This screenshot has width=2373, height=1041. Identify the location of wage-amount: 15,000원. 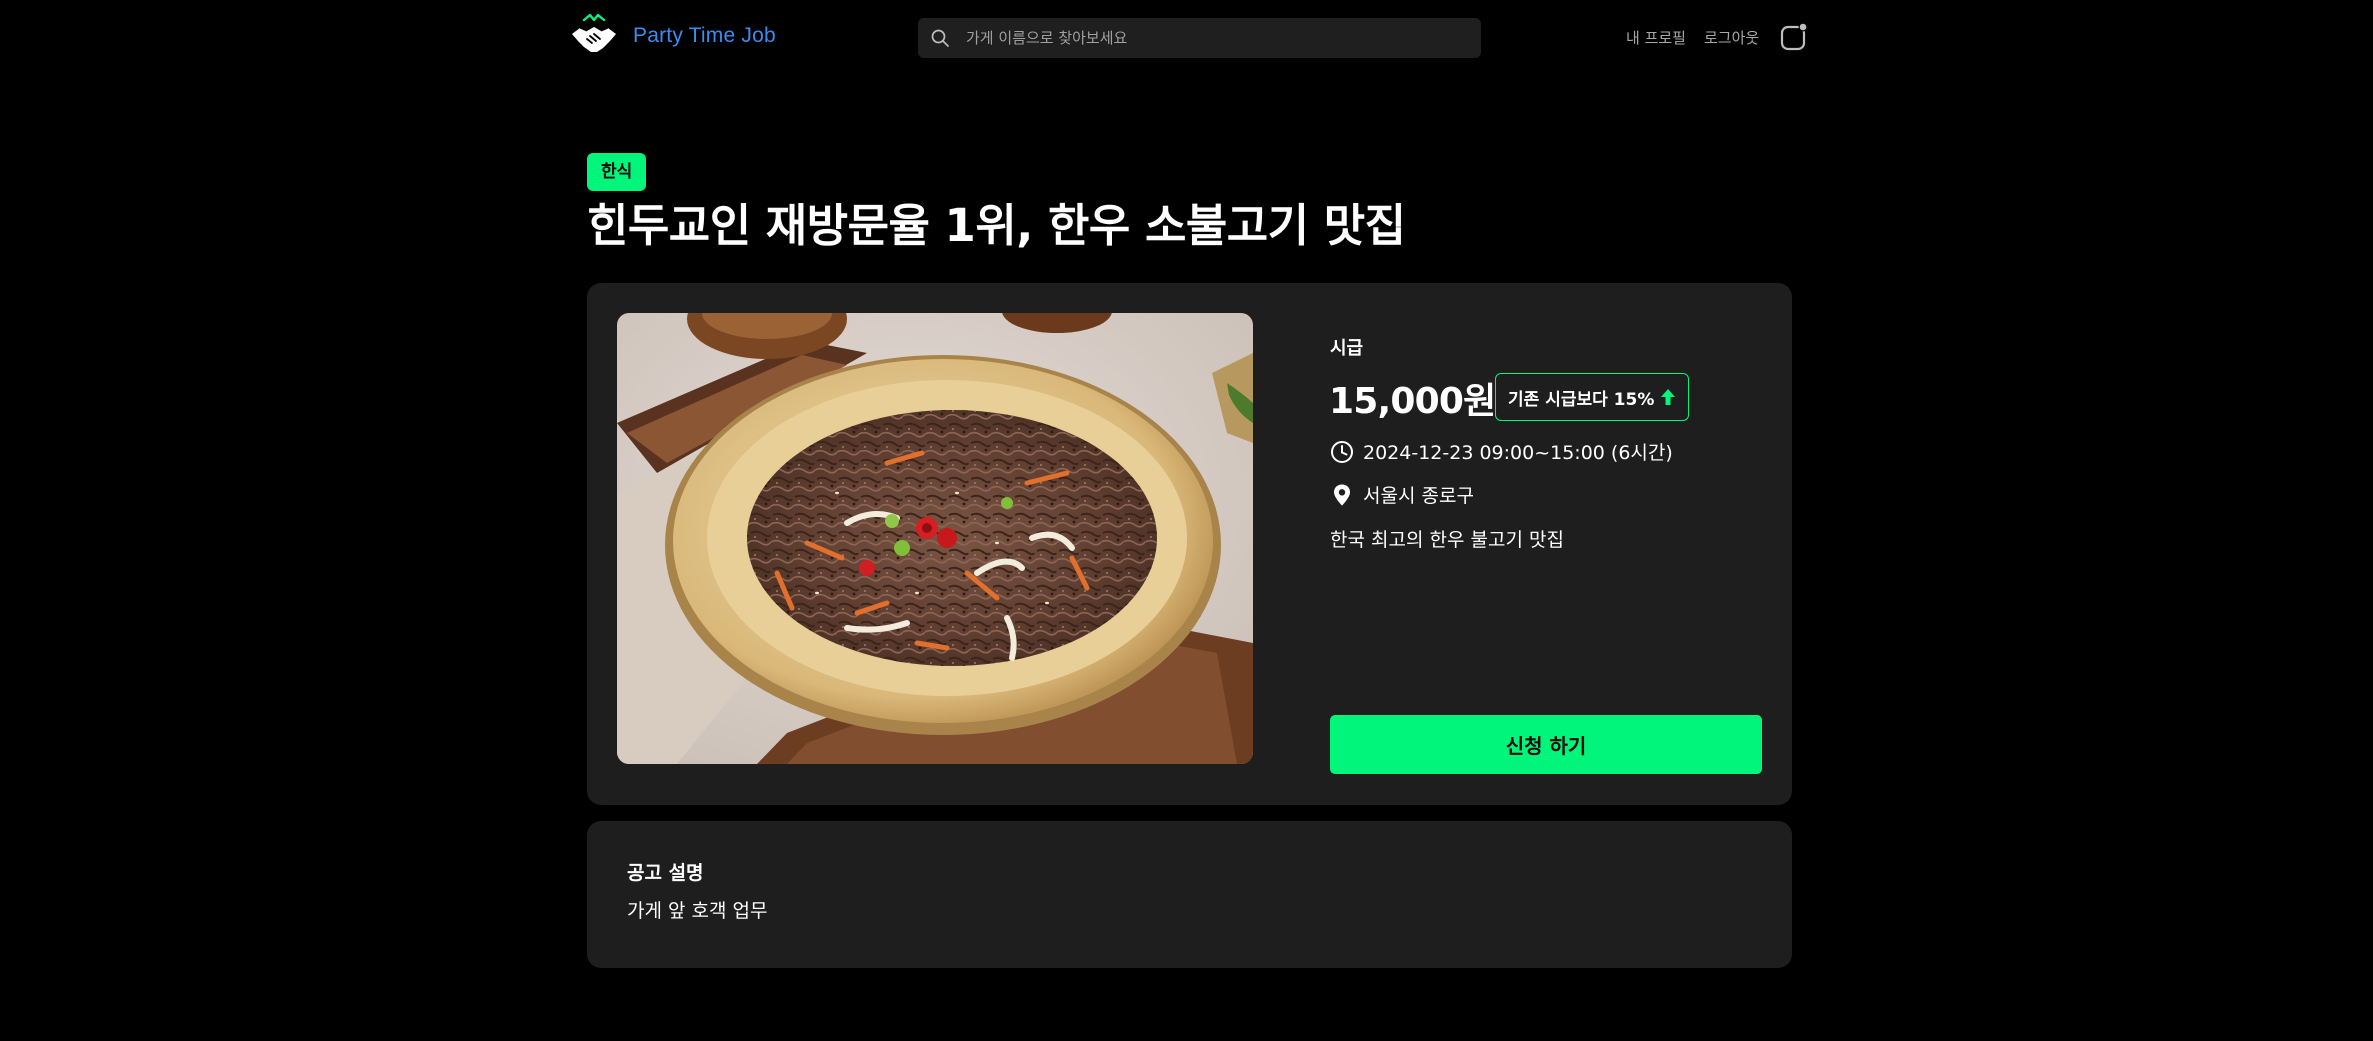
(1412, 401).